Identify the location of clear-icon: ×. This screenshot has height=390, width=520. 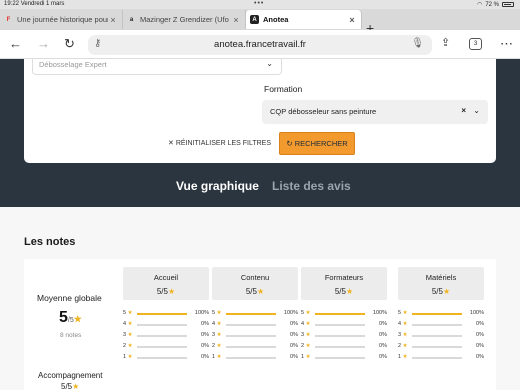
(463, 110).